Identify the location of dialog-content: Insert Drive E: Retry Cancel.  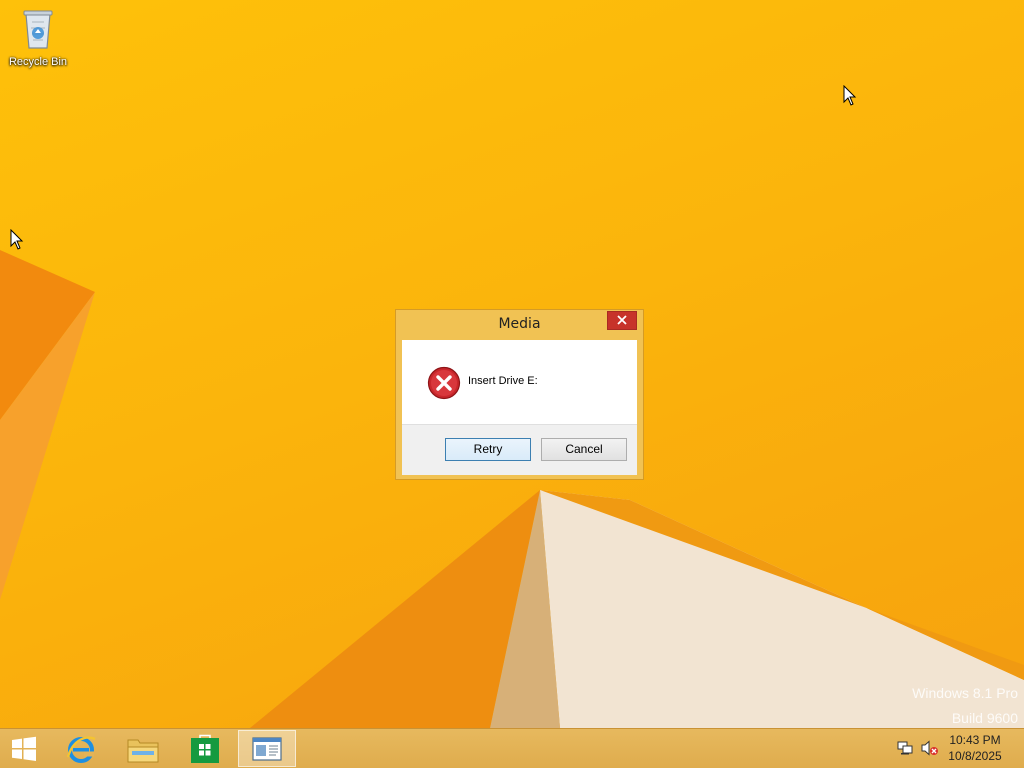
(519, 407).